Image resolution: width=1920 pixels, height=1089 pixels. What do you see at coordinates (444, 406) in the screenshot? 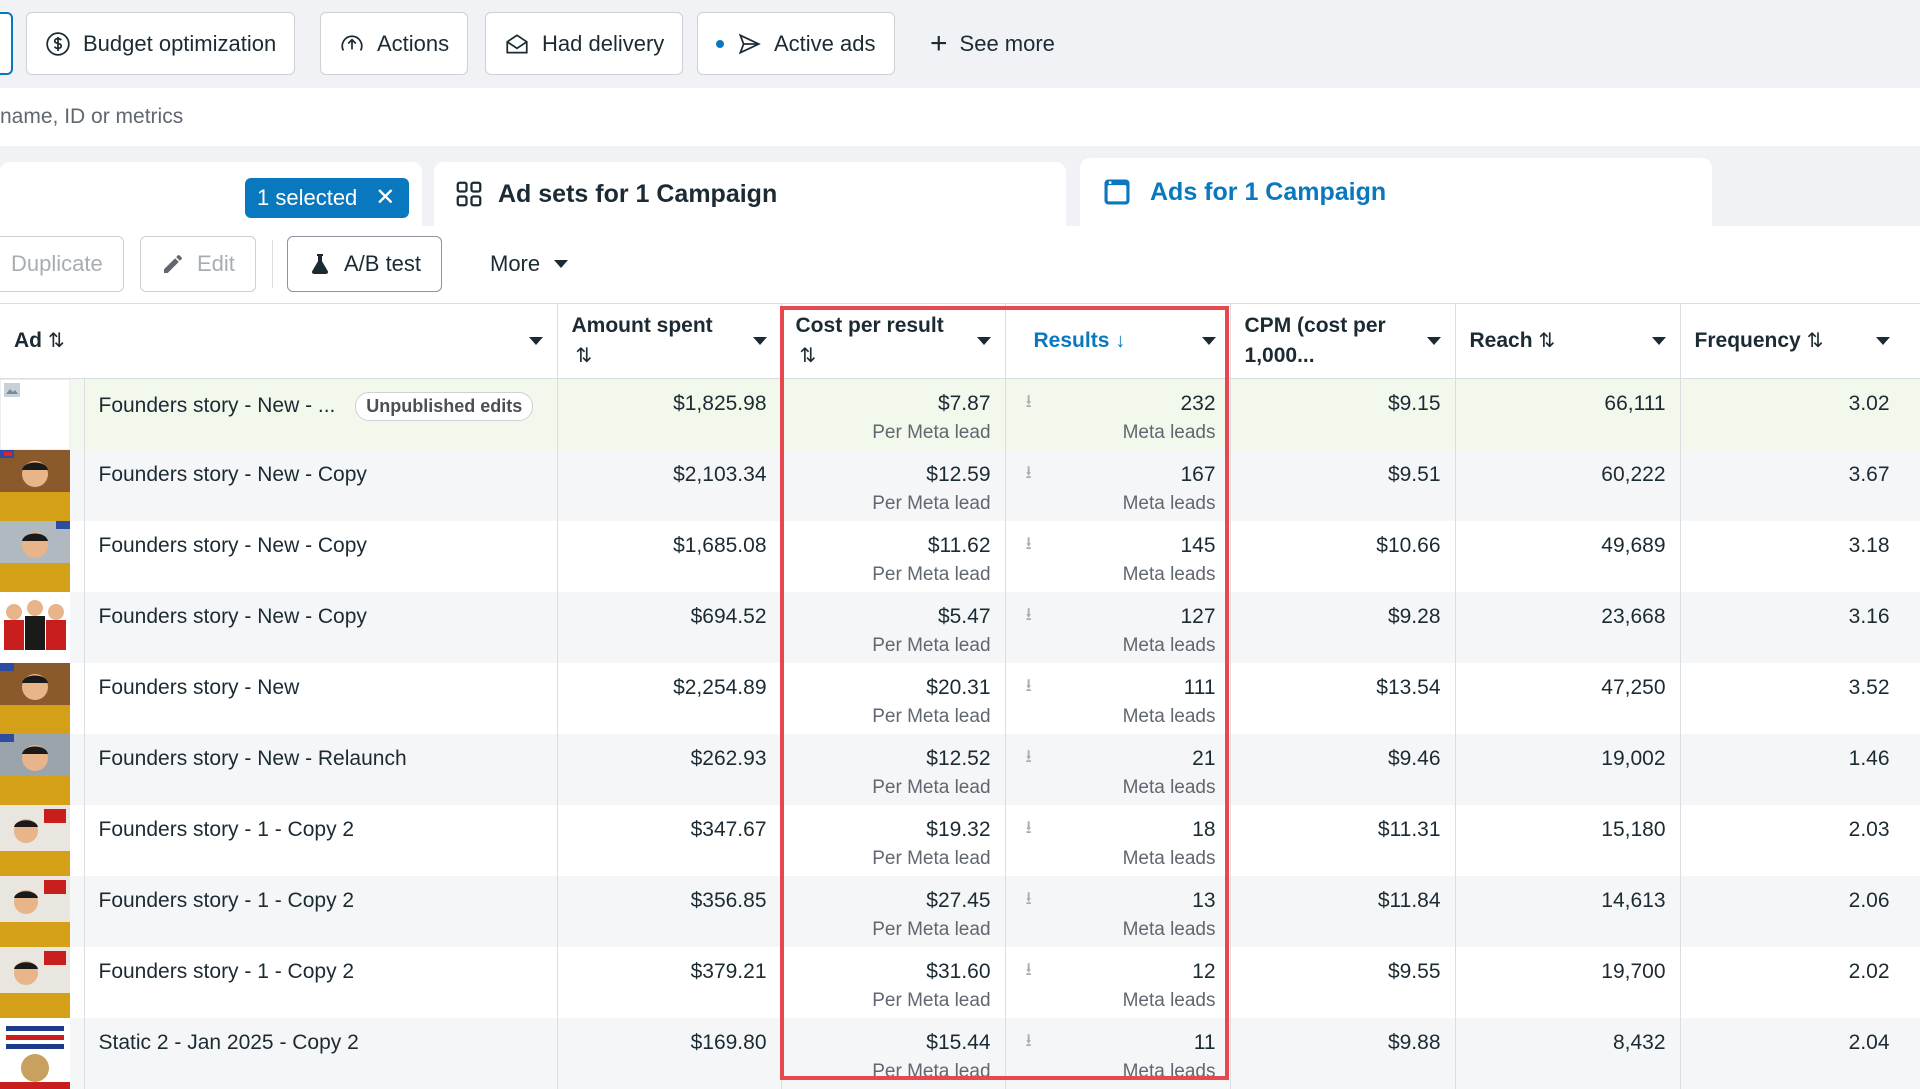
I see `unpublished-edits-badge: Unpublished edits` at bounding box center [444, 406].